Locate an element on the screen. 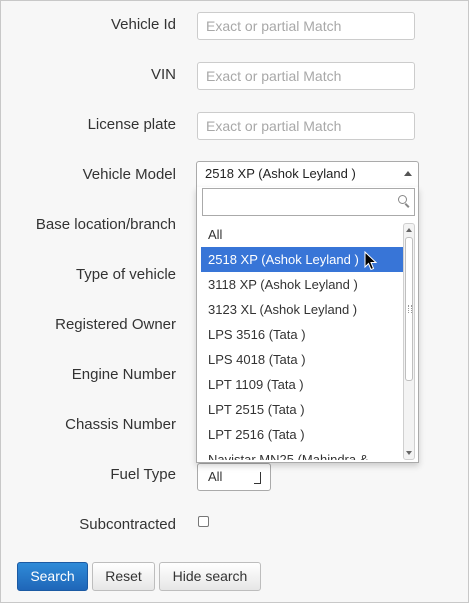  dropdown-option: LPT 2516 (Tata ) is located at coordinates (302, 434).